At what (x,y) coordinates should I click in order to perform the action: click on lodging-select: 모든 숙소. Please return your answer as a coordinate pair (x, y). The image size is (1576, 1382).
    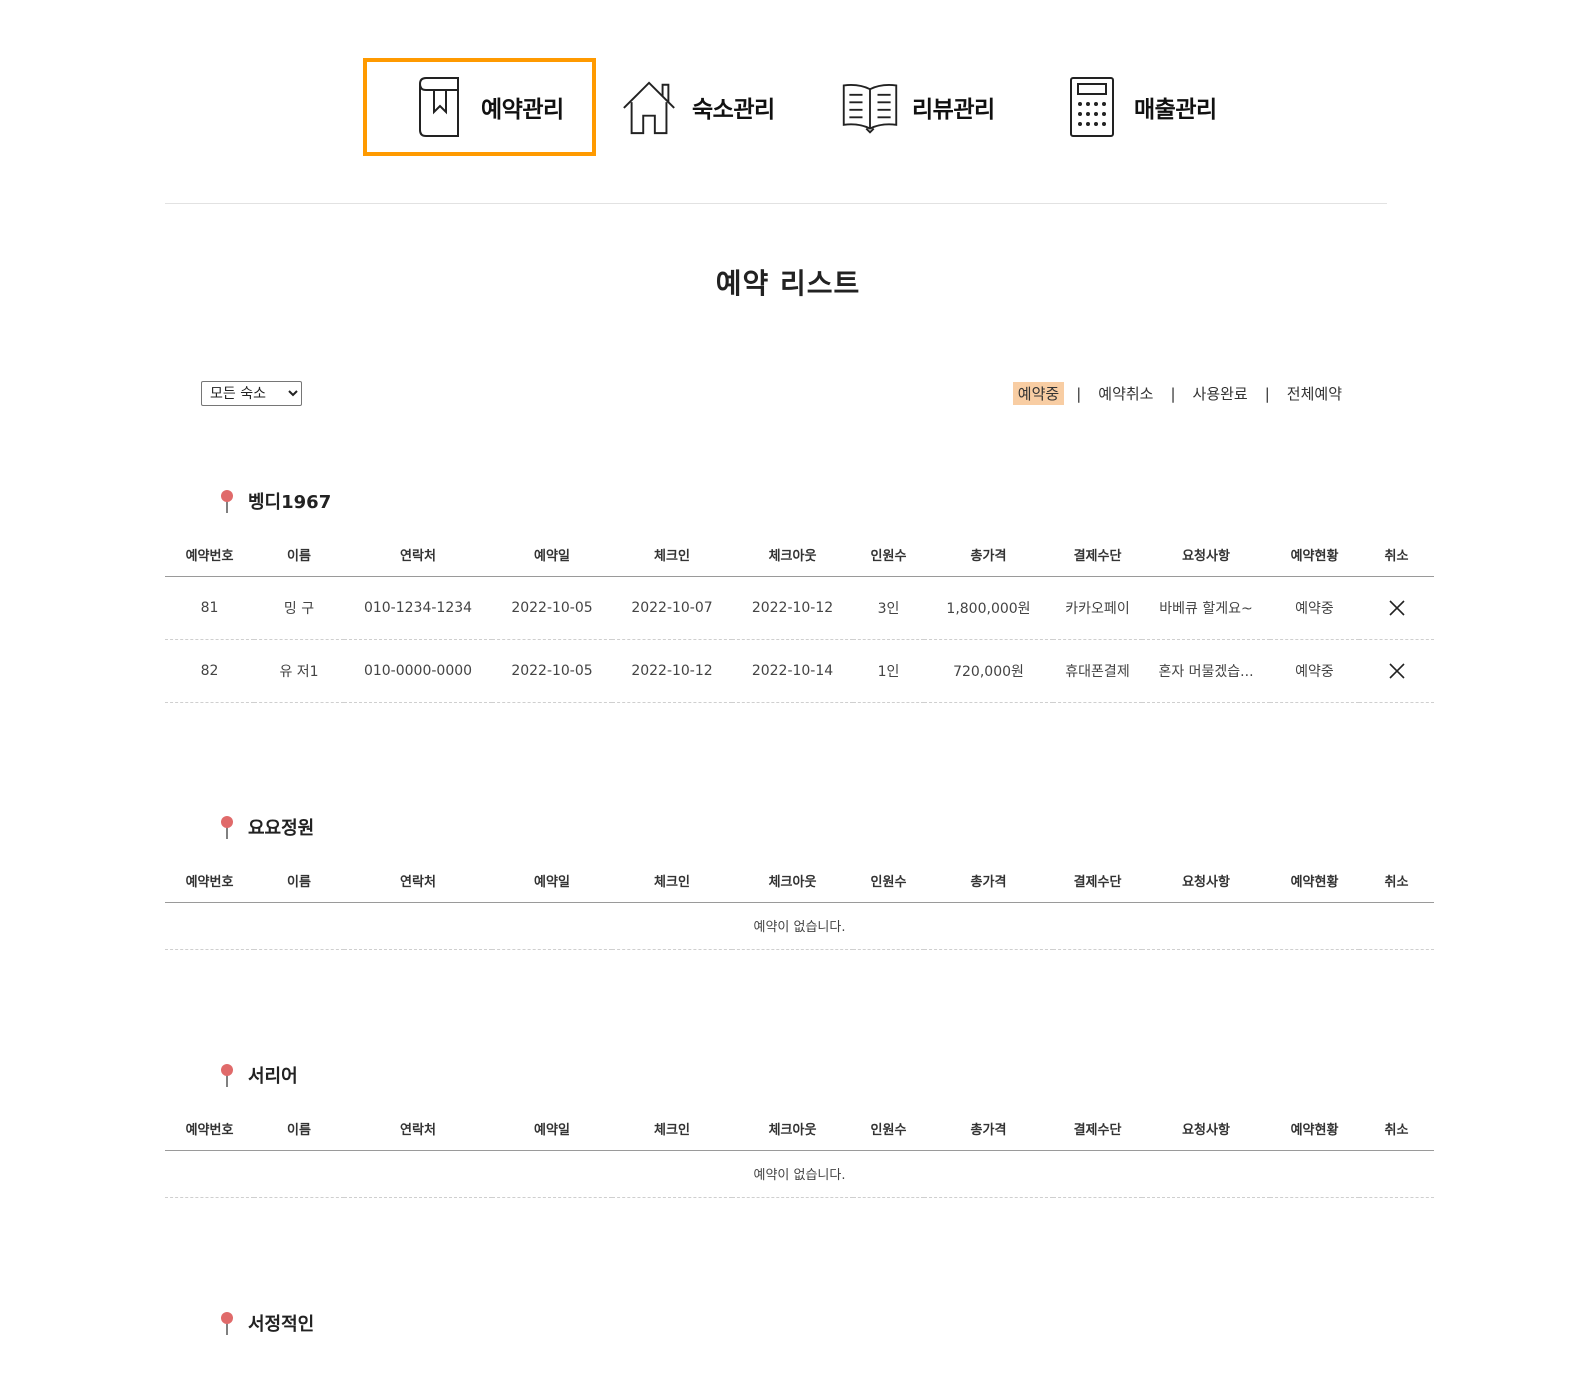
    Looking at the image, I should click on (251, 393).